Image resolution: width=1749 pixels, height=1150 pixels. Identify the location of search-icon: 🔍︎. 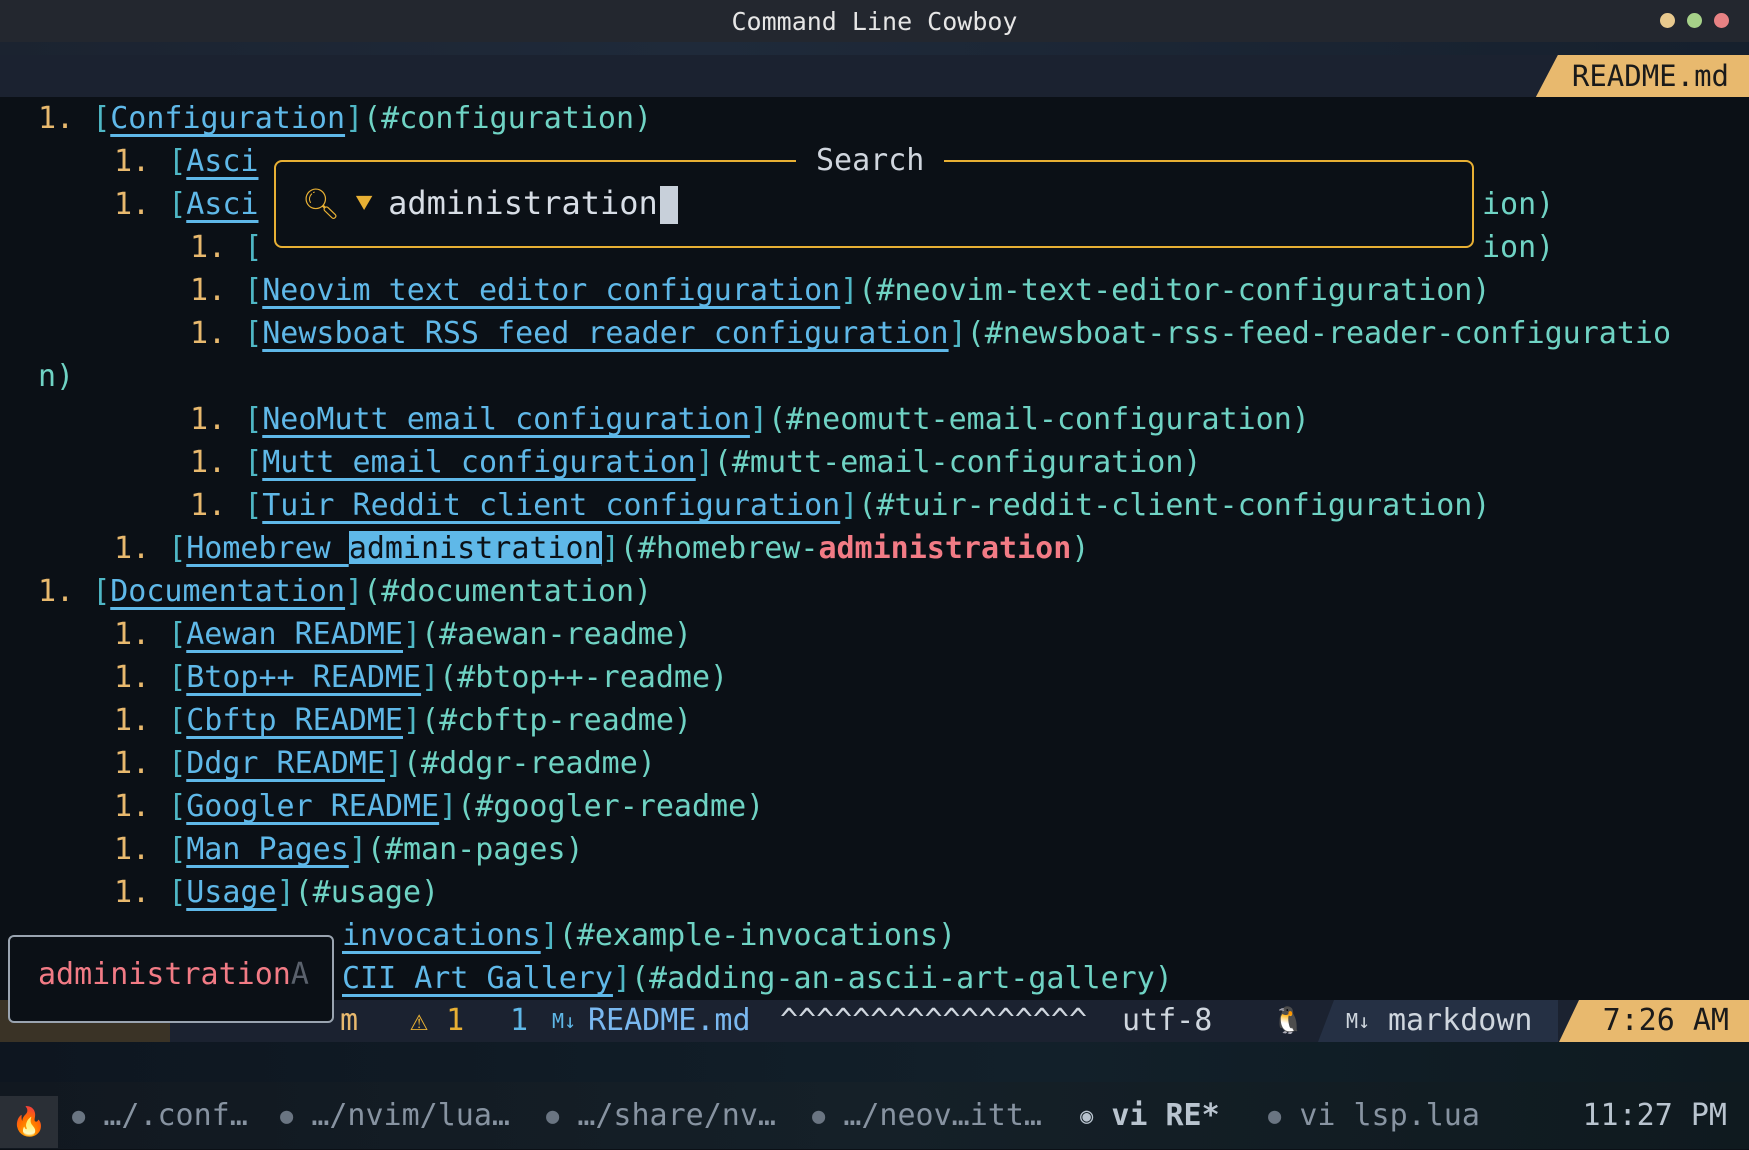
(321, 204).